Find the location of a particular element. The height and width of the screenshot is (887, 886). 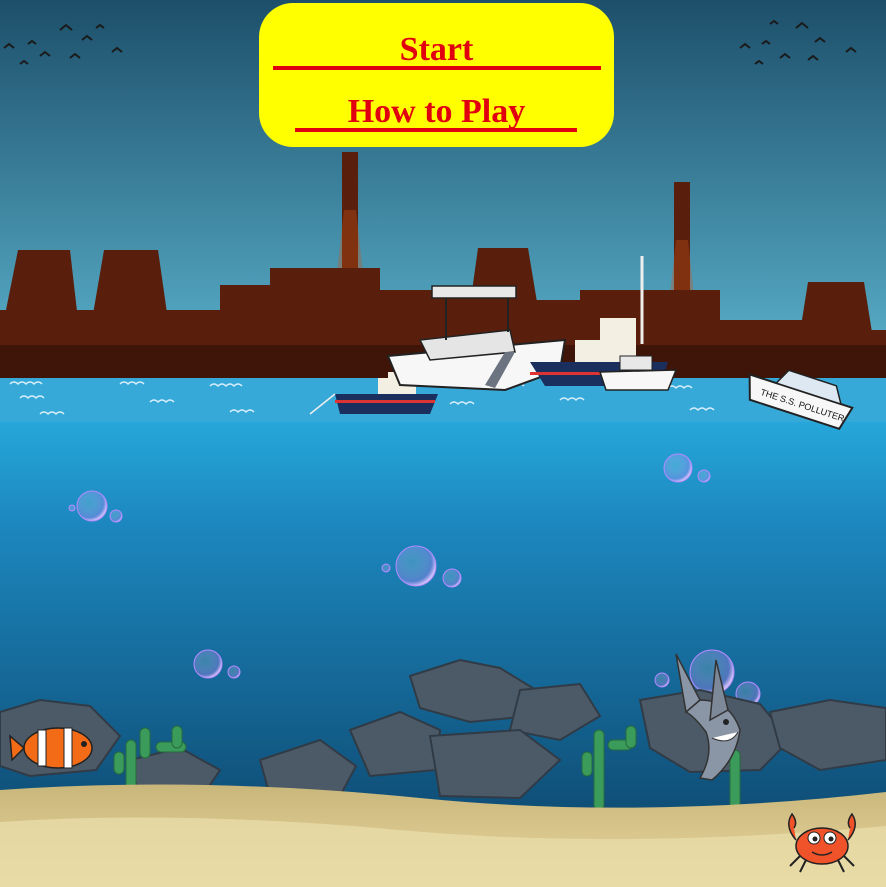

start-label: Start is located at coordinates (436, 49).